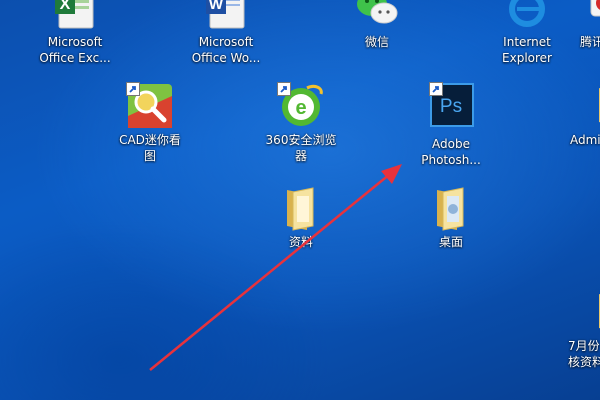 This screenshot has width=600, height=400. Describe the element at coordinates (65, 6) in the screenshot. I see `svg-text: X` at that location.